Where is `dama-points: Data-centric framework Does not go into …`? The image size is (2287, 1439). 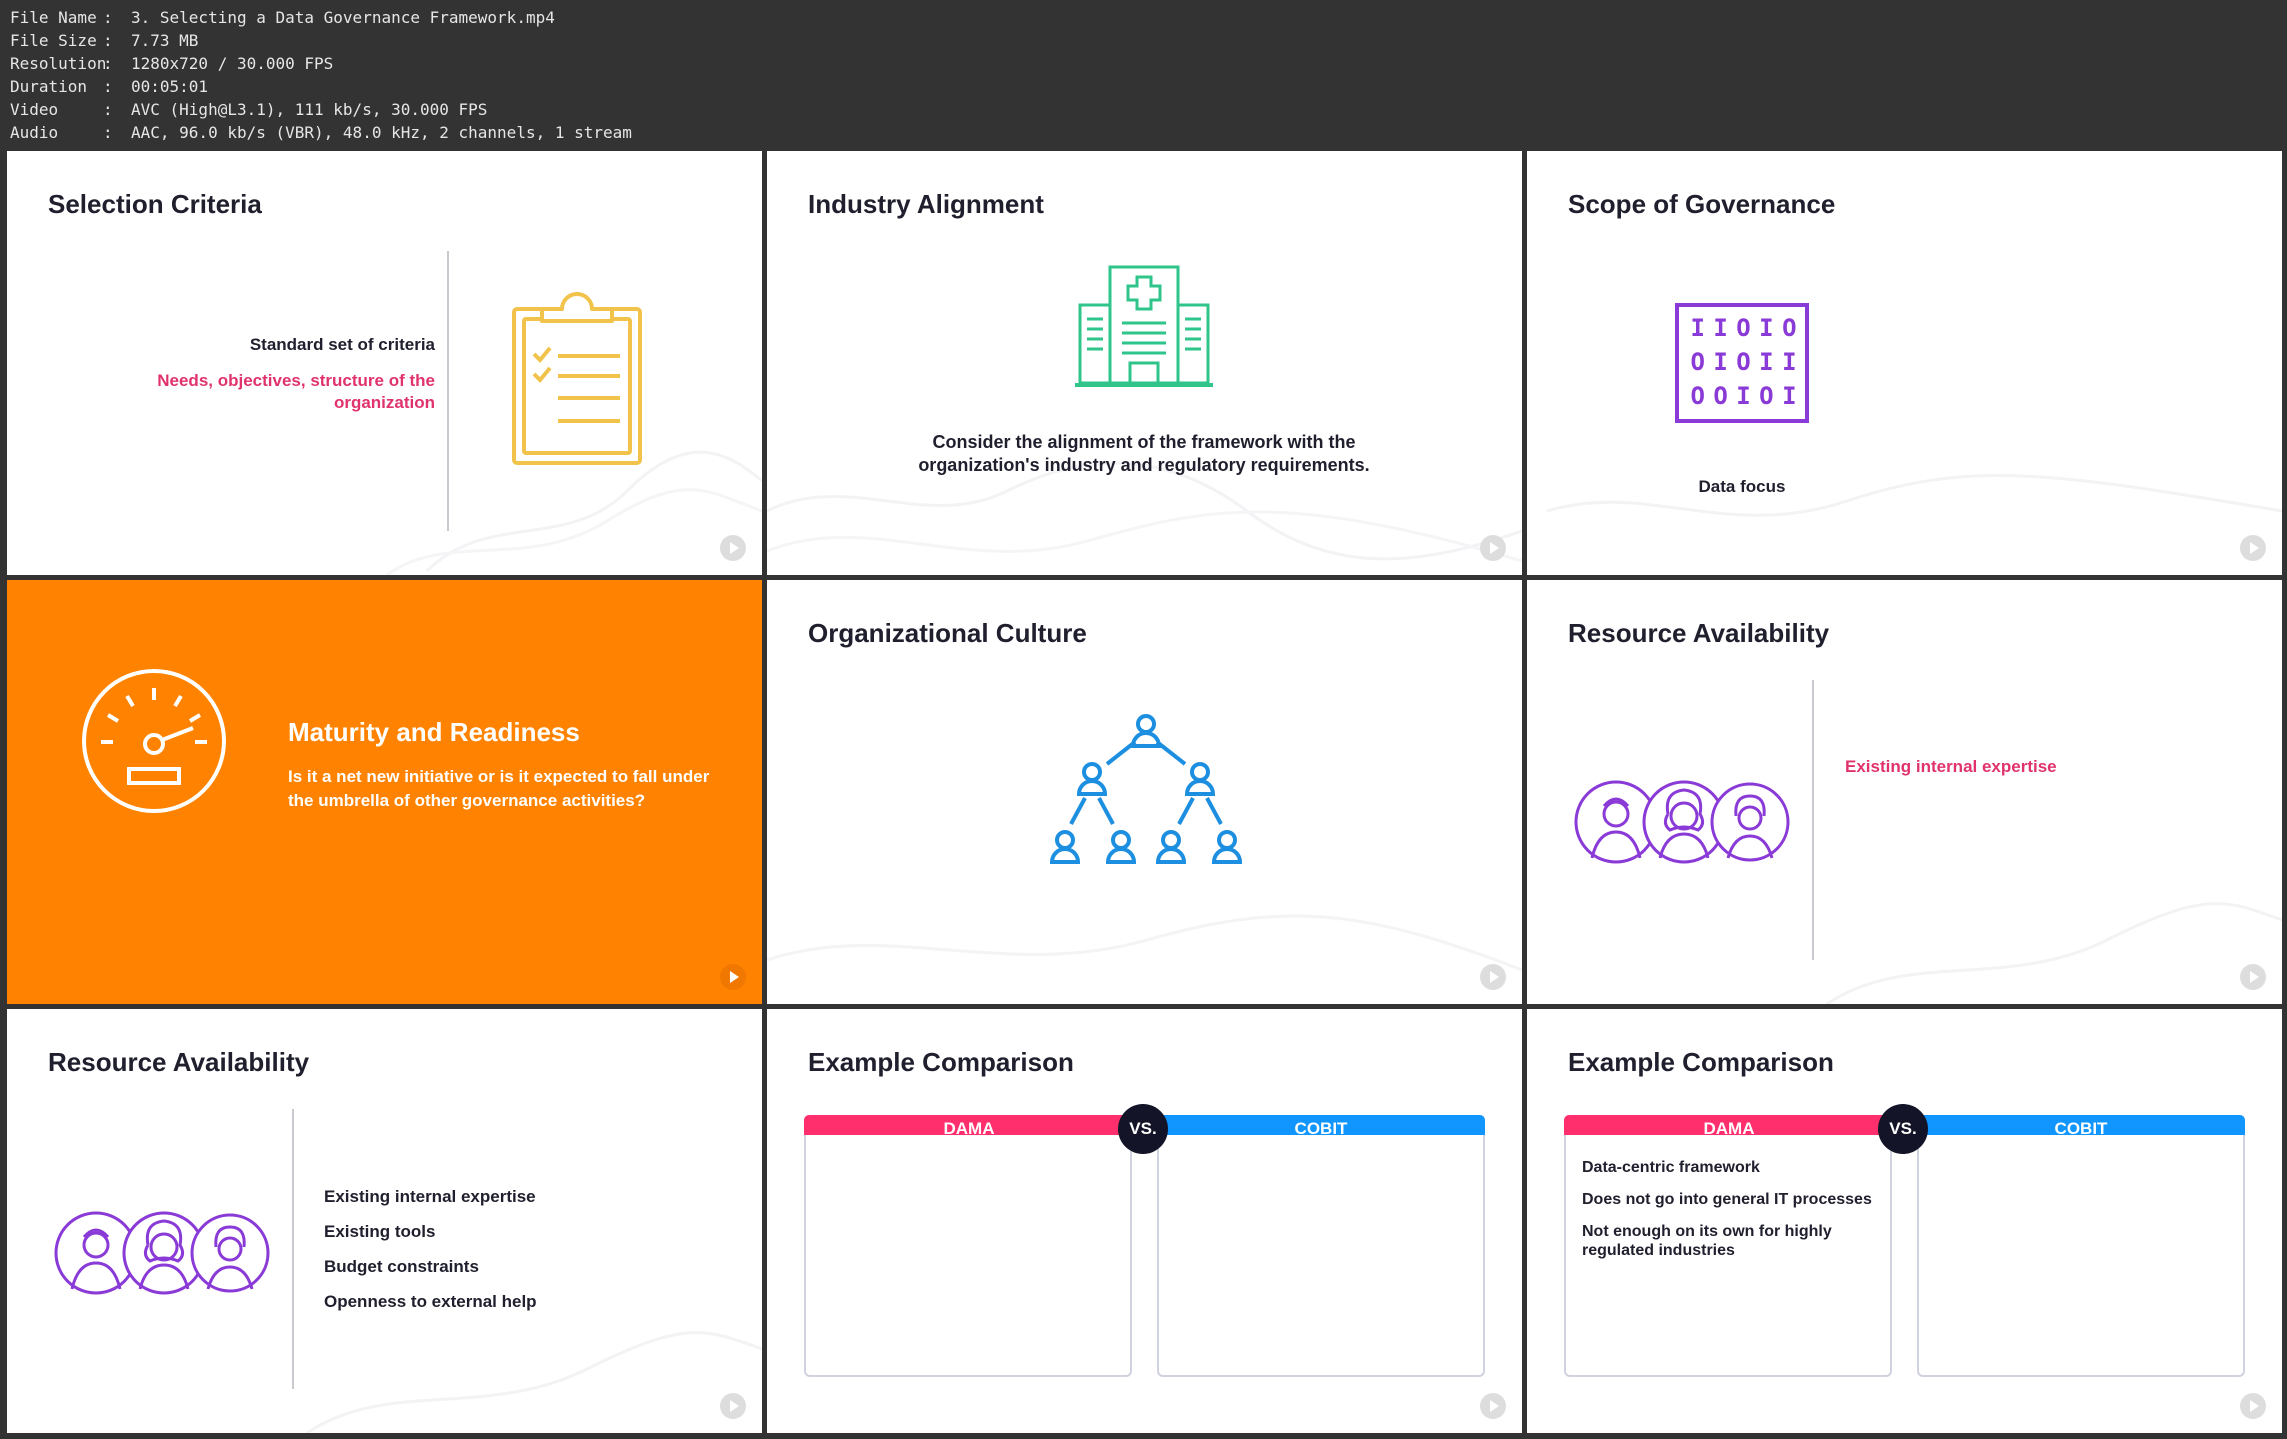
dama-points: Data-centric framework Does not go into … is located at coordinates (1727, 1215).